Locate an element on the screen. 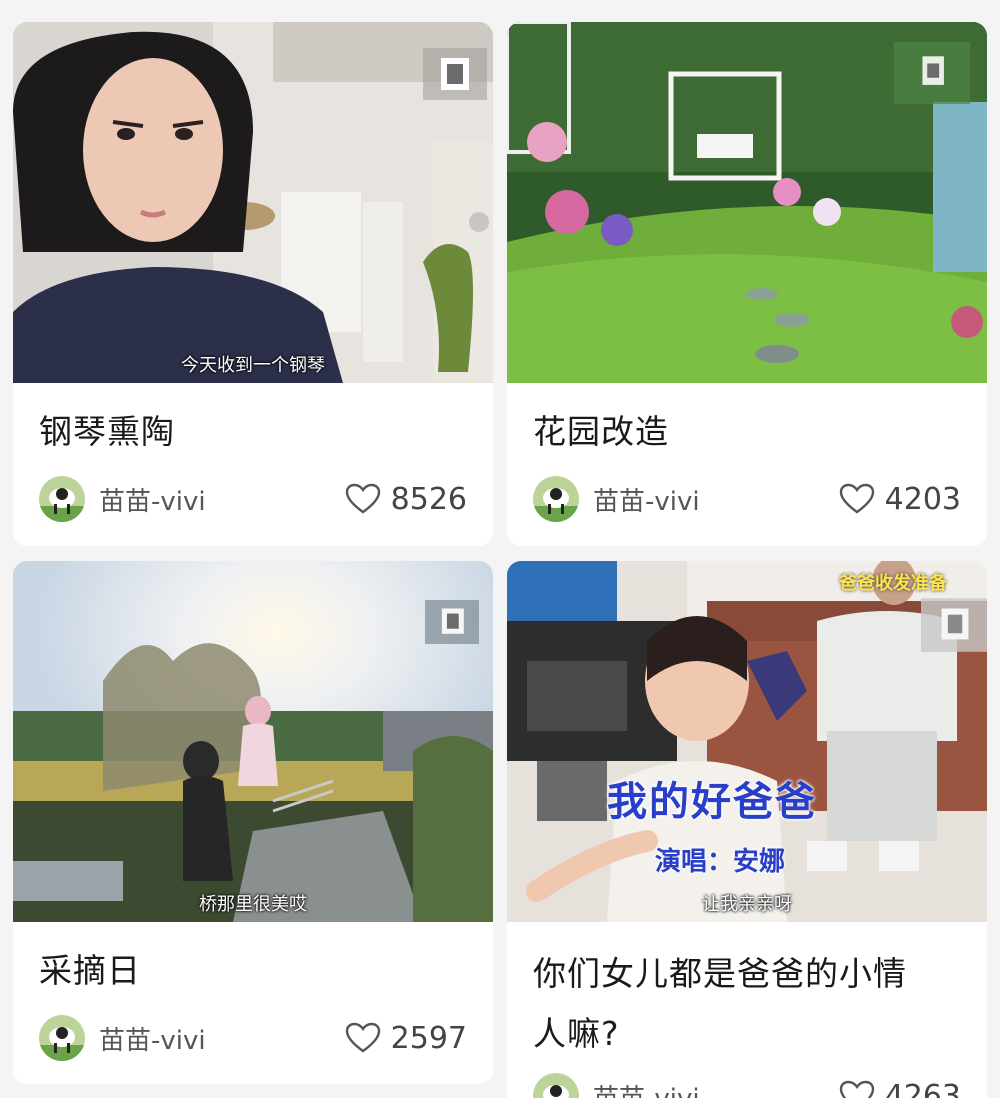 This screenshot has width=1000, height=1098. card-meta: 苗苗-vivi 2597 is located at coordinates (253, 1038).